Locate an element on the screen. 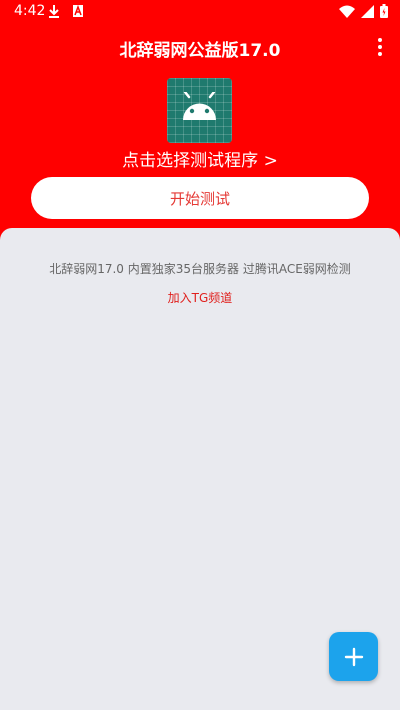  battery-icon is located at coordinates (384, 11).